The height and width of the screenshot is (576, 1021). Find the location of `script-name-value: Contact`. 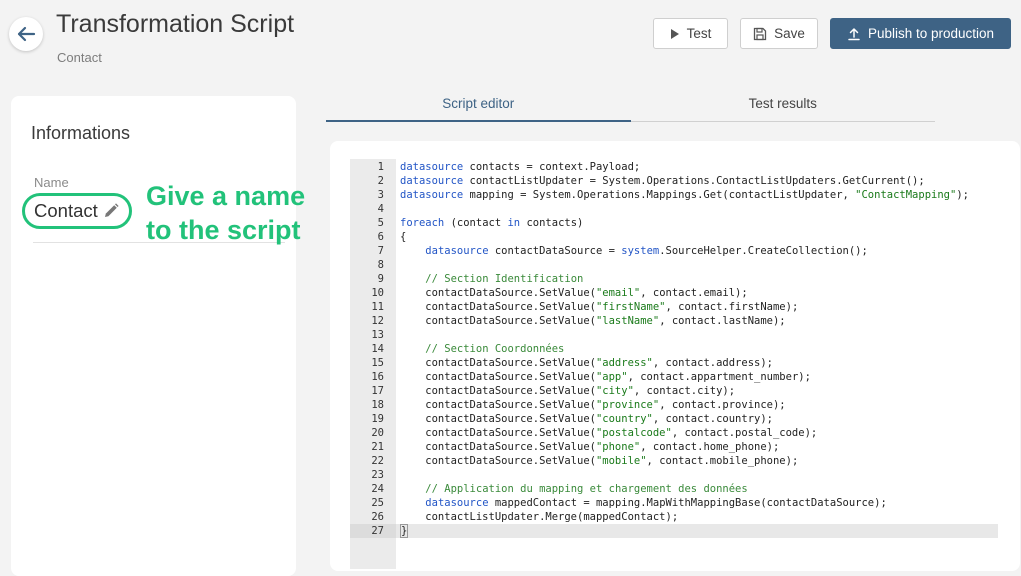

script-name-value: Contact is located at coordinates (66, 210).